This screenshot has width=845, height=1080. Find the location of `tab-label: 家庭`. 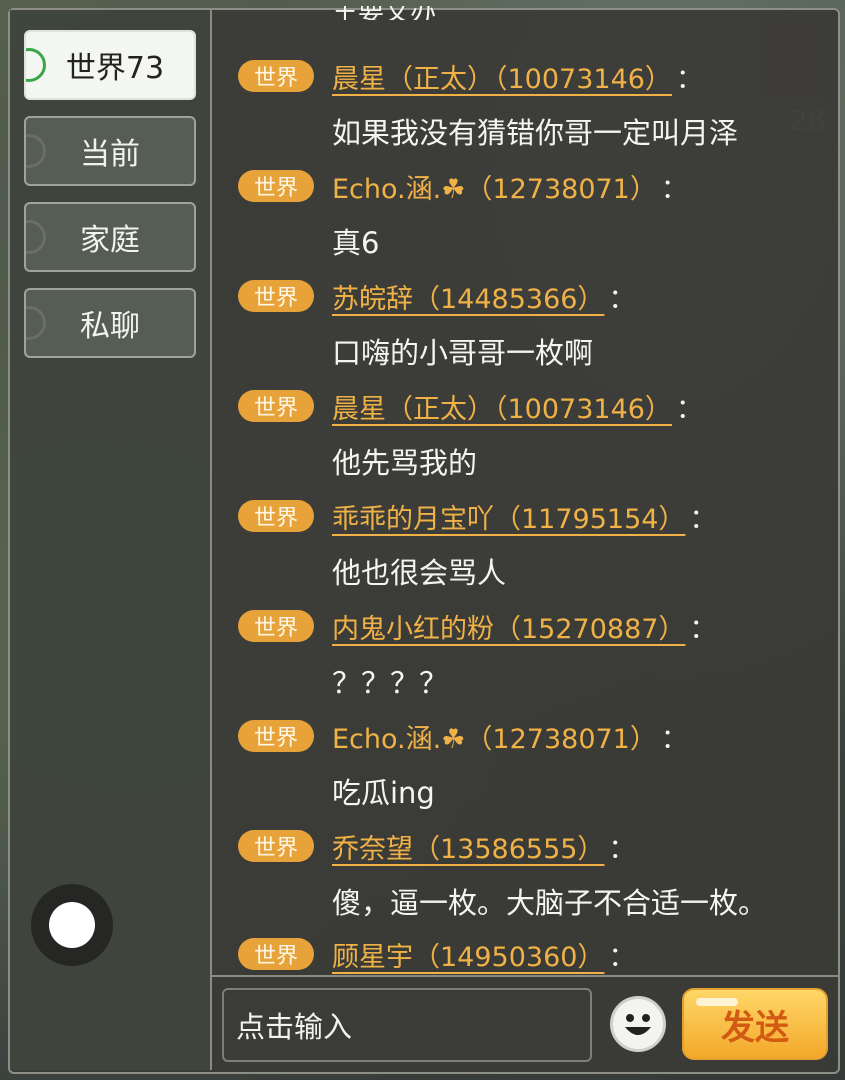

tab-label: 家庭 is located at coordinates (110, 240).